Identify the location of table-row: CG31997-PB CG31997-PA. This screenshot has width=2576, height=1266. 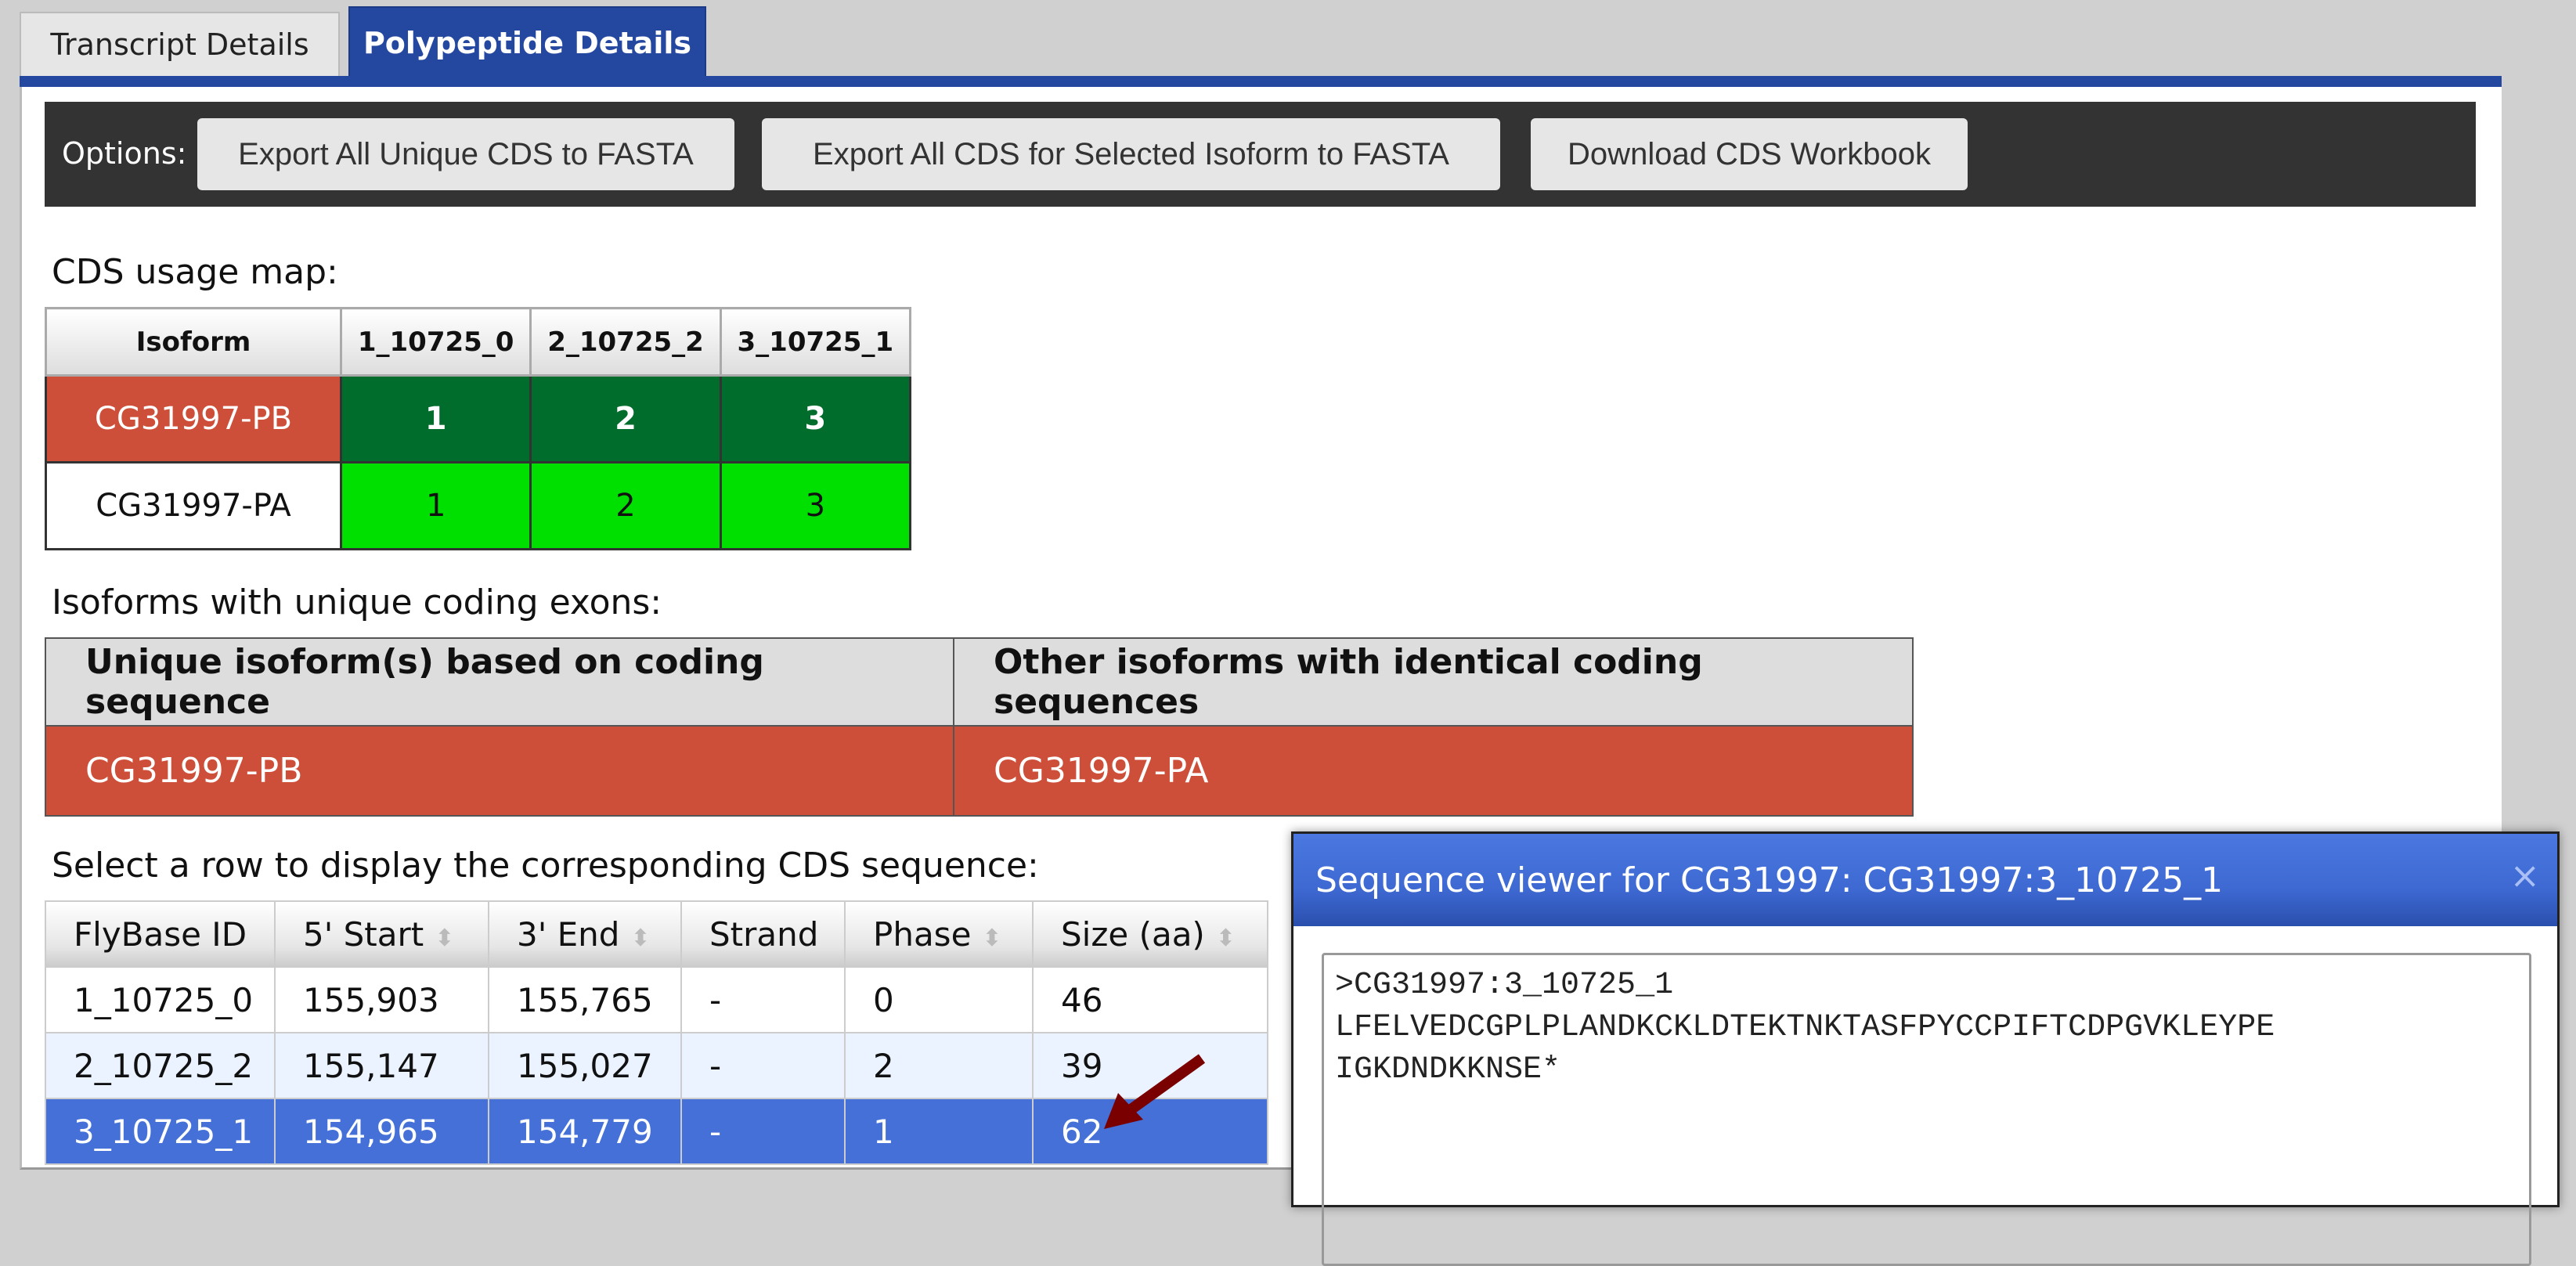
(979, 771).